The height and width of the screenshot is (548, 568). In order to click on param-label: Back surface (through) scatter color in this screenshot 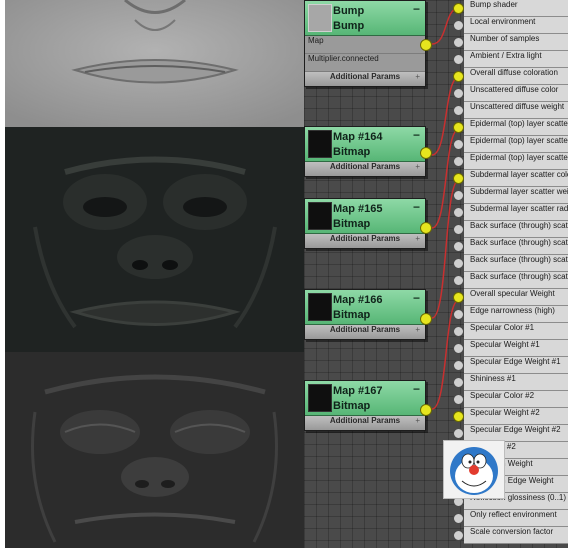, I will do `click(516, 229)`.